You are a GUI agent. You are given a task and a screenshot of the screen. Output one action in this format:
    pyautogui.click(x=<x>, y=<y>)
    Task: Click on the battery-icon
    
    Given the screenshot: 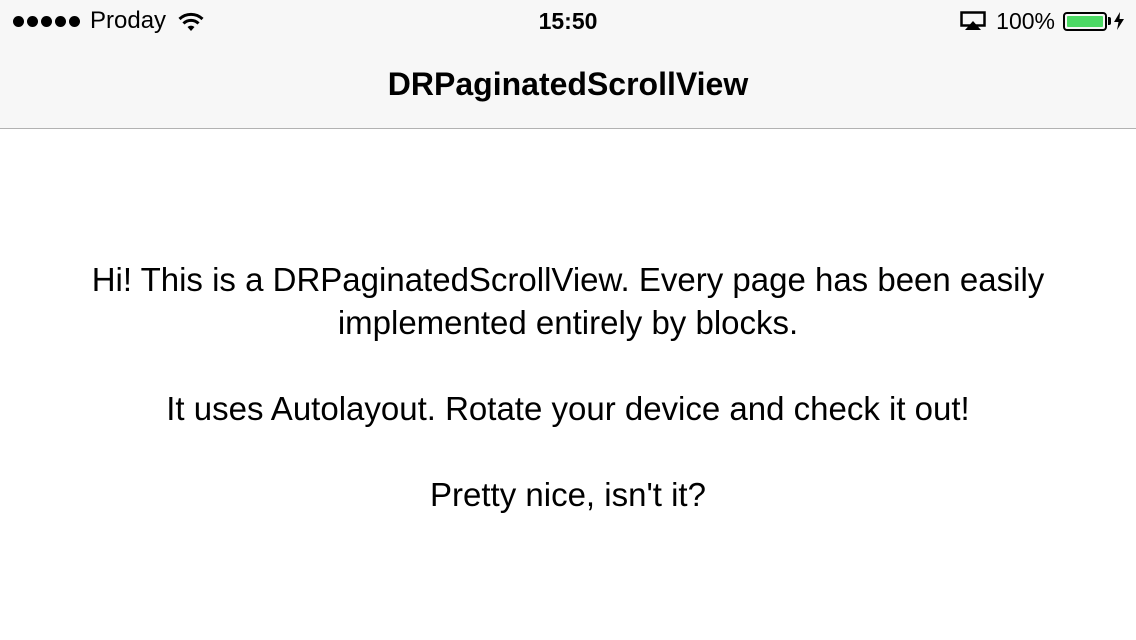 What is the action you would take?
    pyautogui.click(x=1085, y=21)
    